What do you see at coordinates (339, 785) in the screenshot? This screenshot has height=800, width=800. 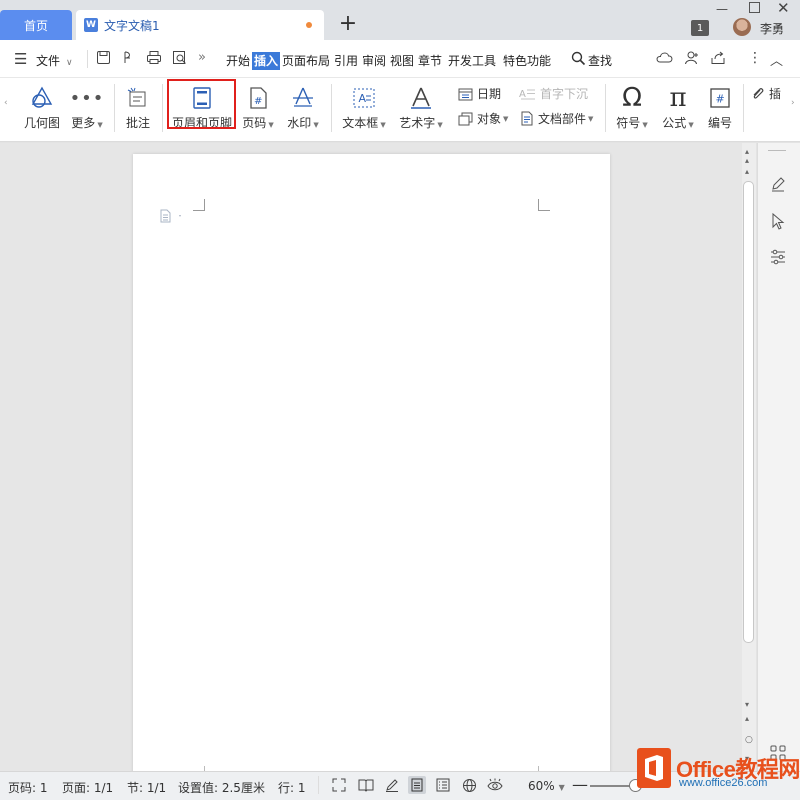 I see `fullscreen-icon` at bounding box center [339, 785].